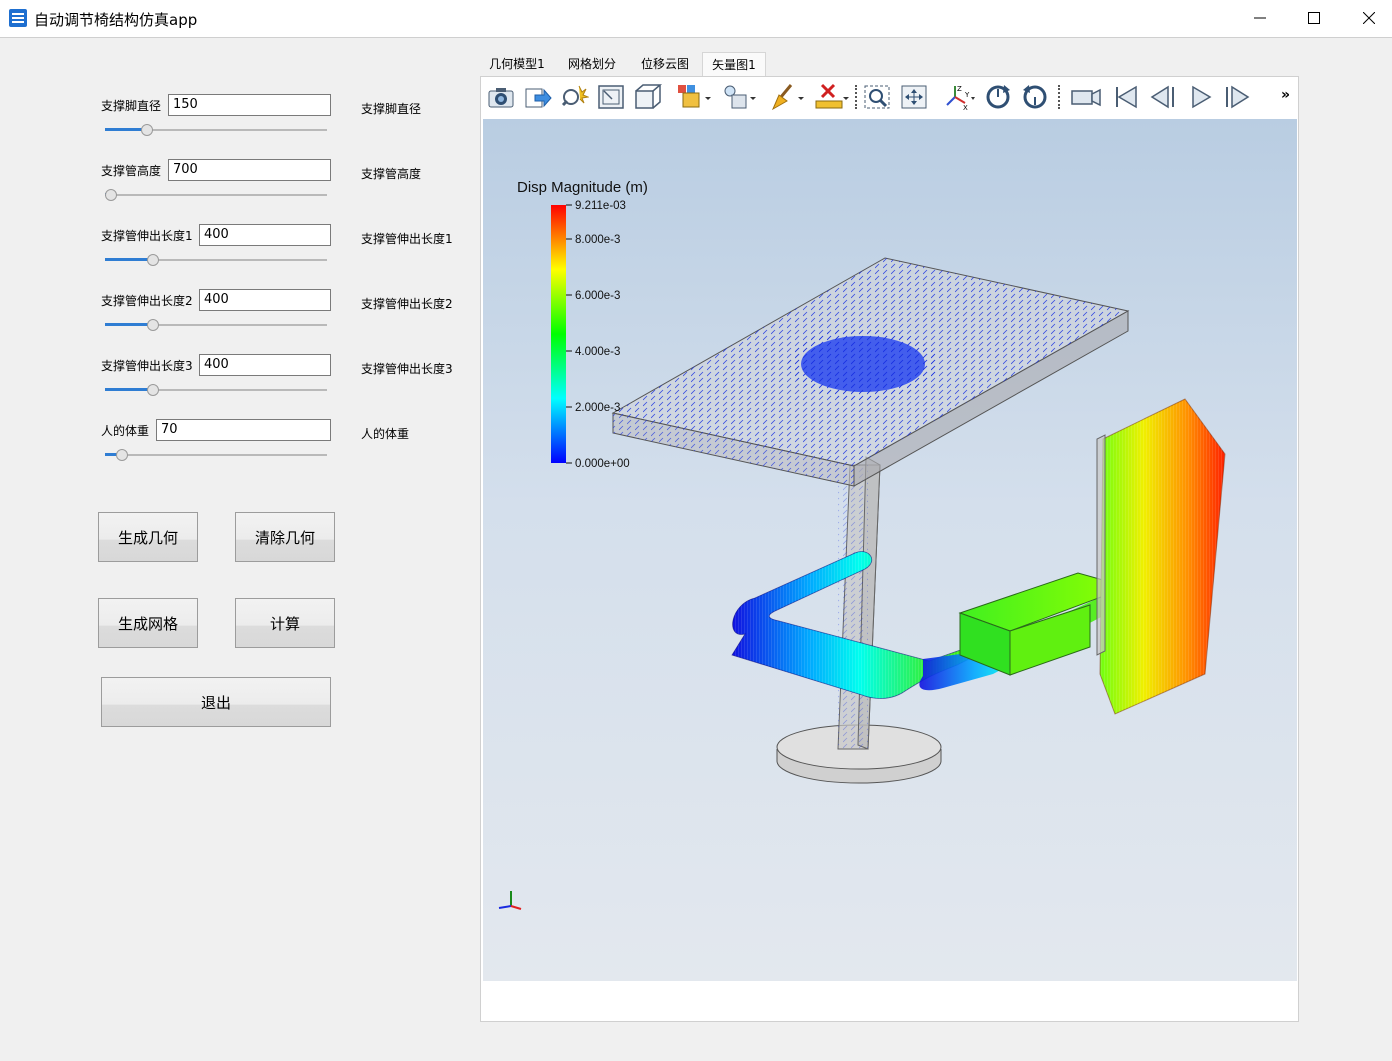 The height and width of the screenshot is (1061, 1392). Describe the element at coordinates (738, 97) in the screenshot. I see `light-icon` at that location.